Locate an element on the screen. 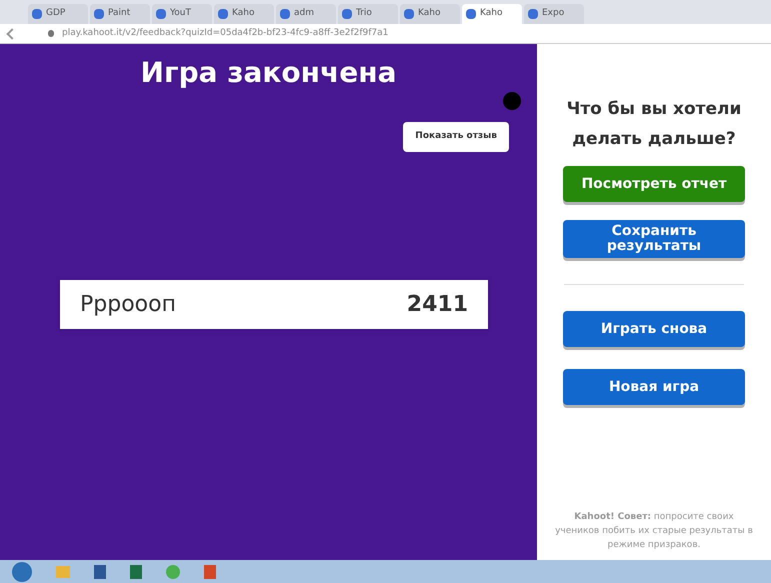 Image resolution: width=771 pixels, height=583 pixels. browser-tab: Paint is located at coordinates (120, 14).